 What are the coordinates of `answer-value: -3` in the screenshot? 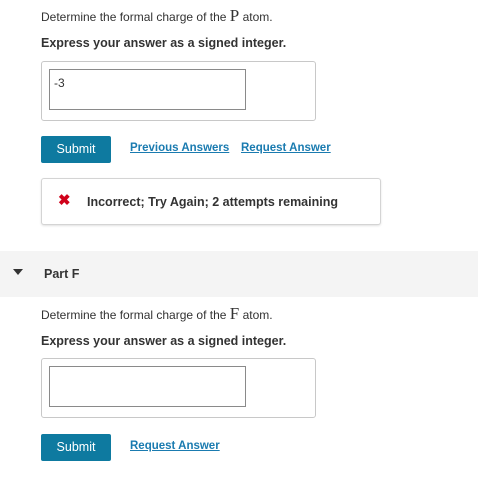 It's located at (59, 83).